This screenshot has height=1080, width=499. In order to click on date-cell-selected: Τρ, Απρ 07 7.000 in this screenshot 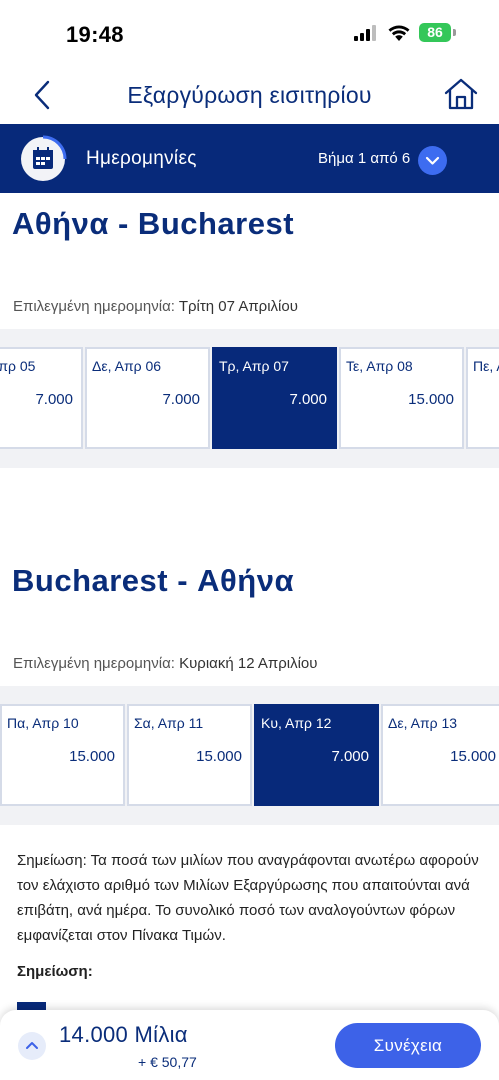, I will do `click(274, 398)`.